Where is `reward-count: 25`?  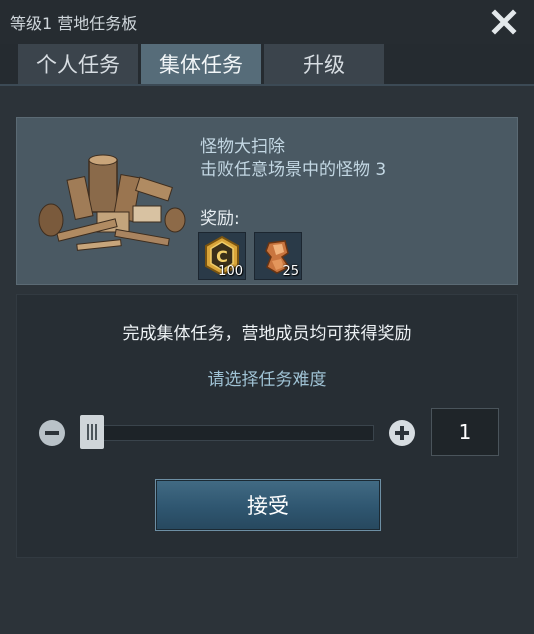
reward-count: 25 is located at coordinates (290, 271).